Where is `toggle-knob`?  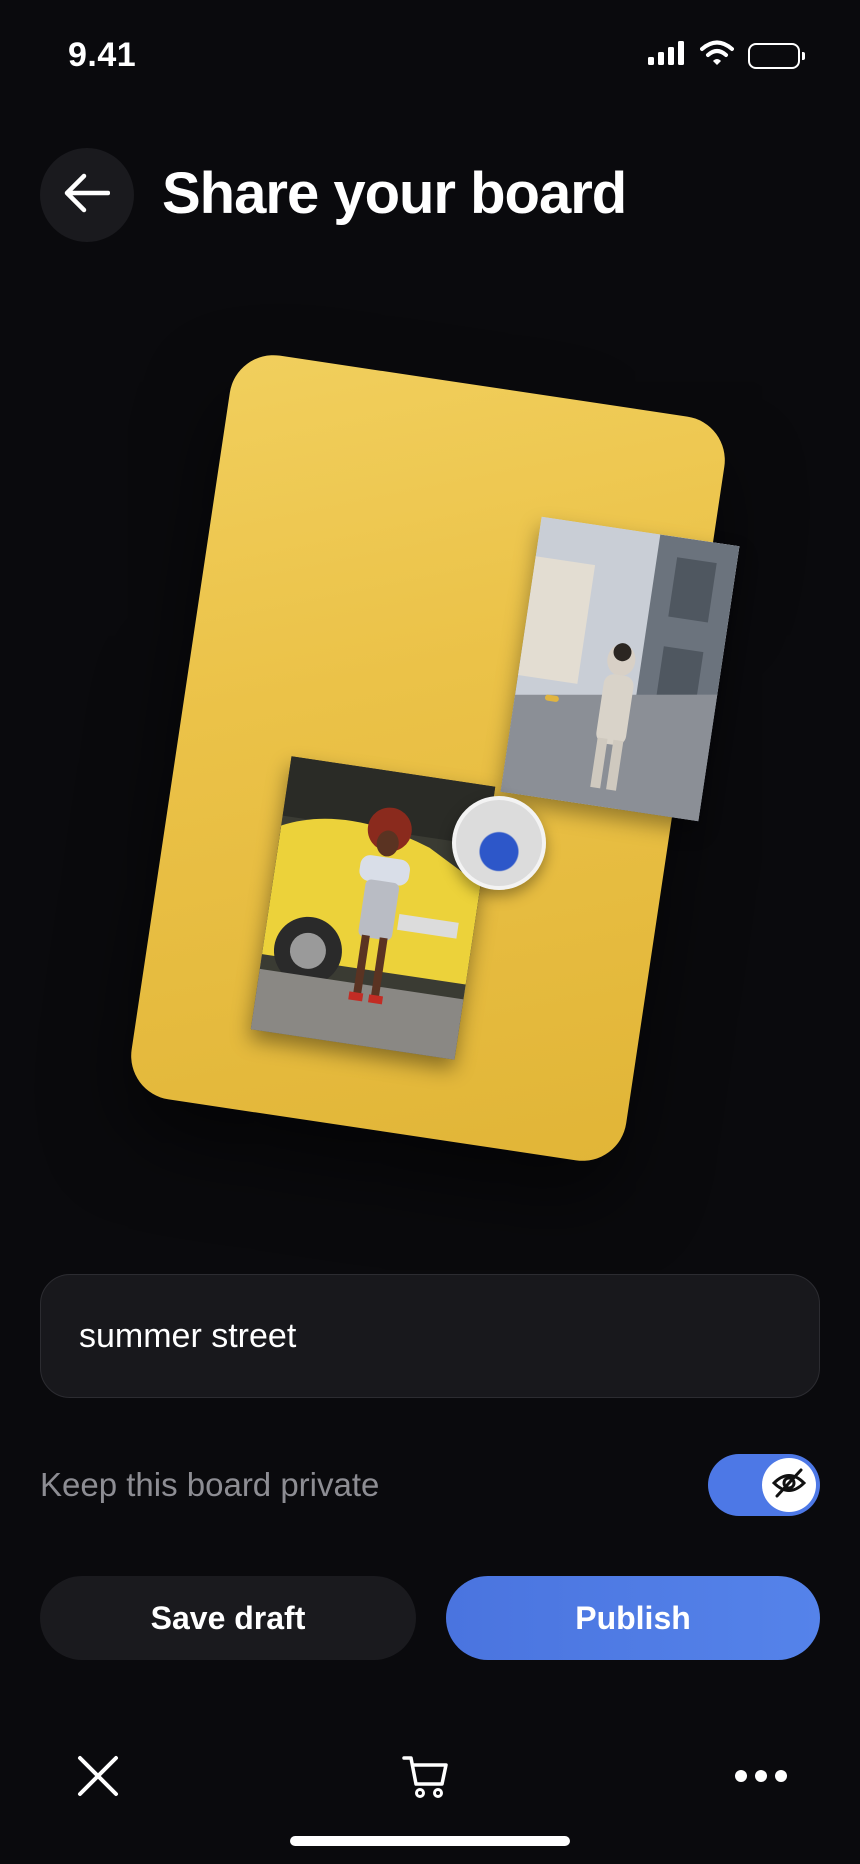
toggle-knob is located at coordinates (789, 1485).